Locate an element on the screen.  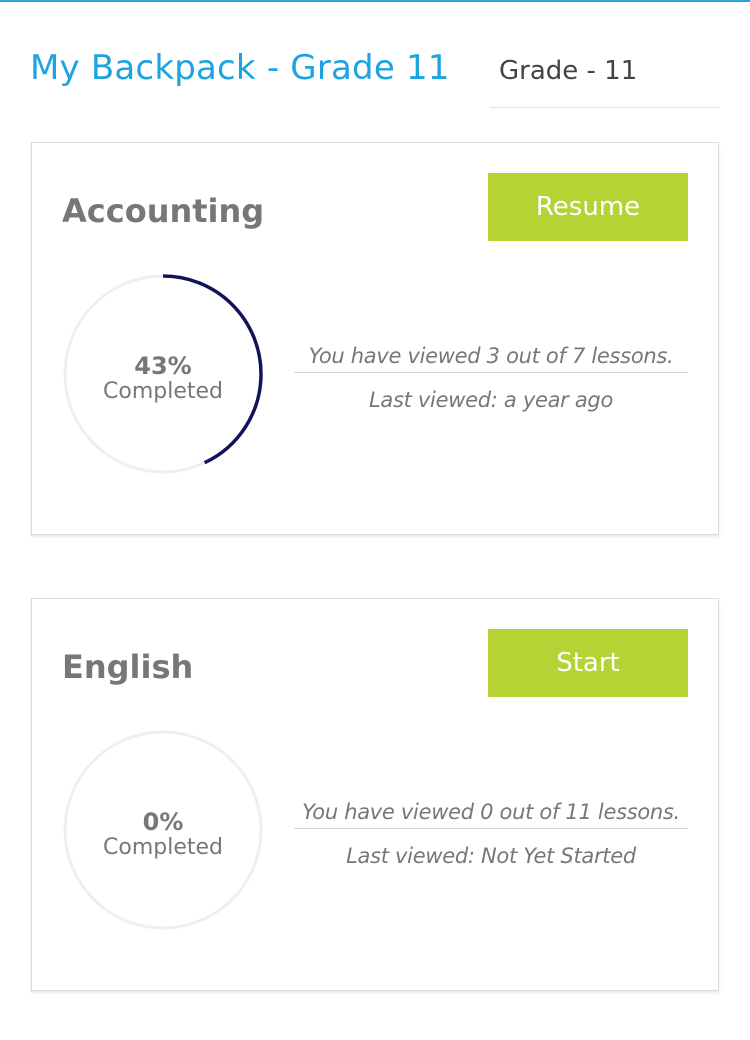
resume-button: Resume is located at coordinates (588, 207).